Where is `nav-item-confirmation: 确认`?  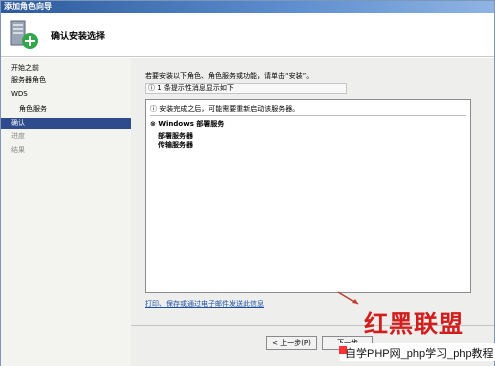
nav-item-confirmation: 确认 is located at coordinates (66, 123).